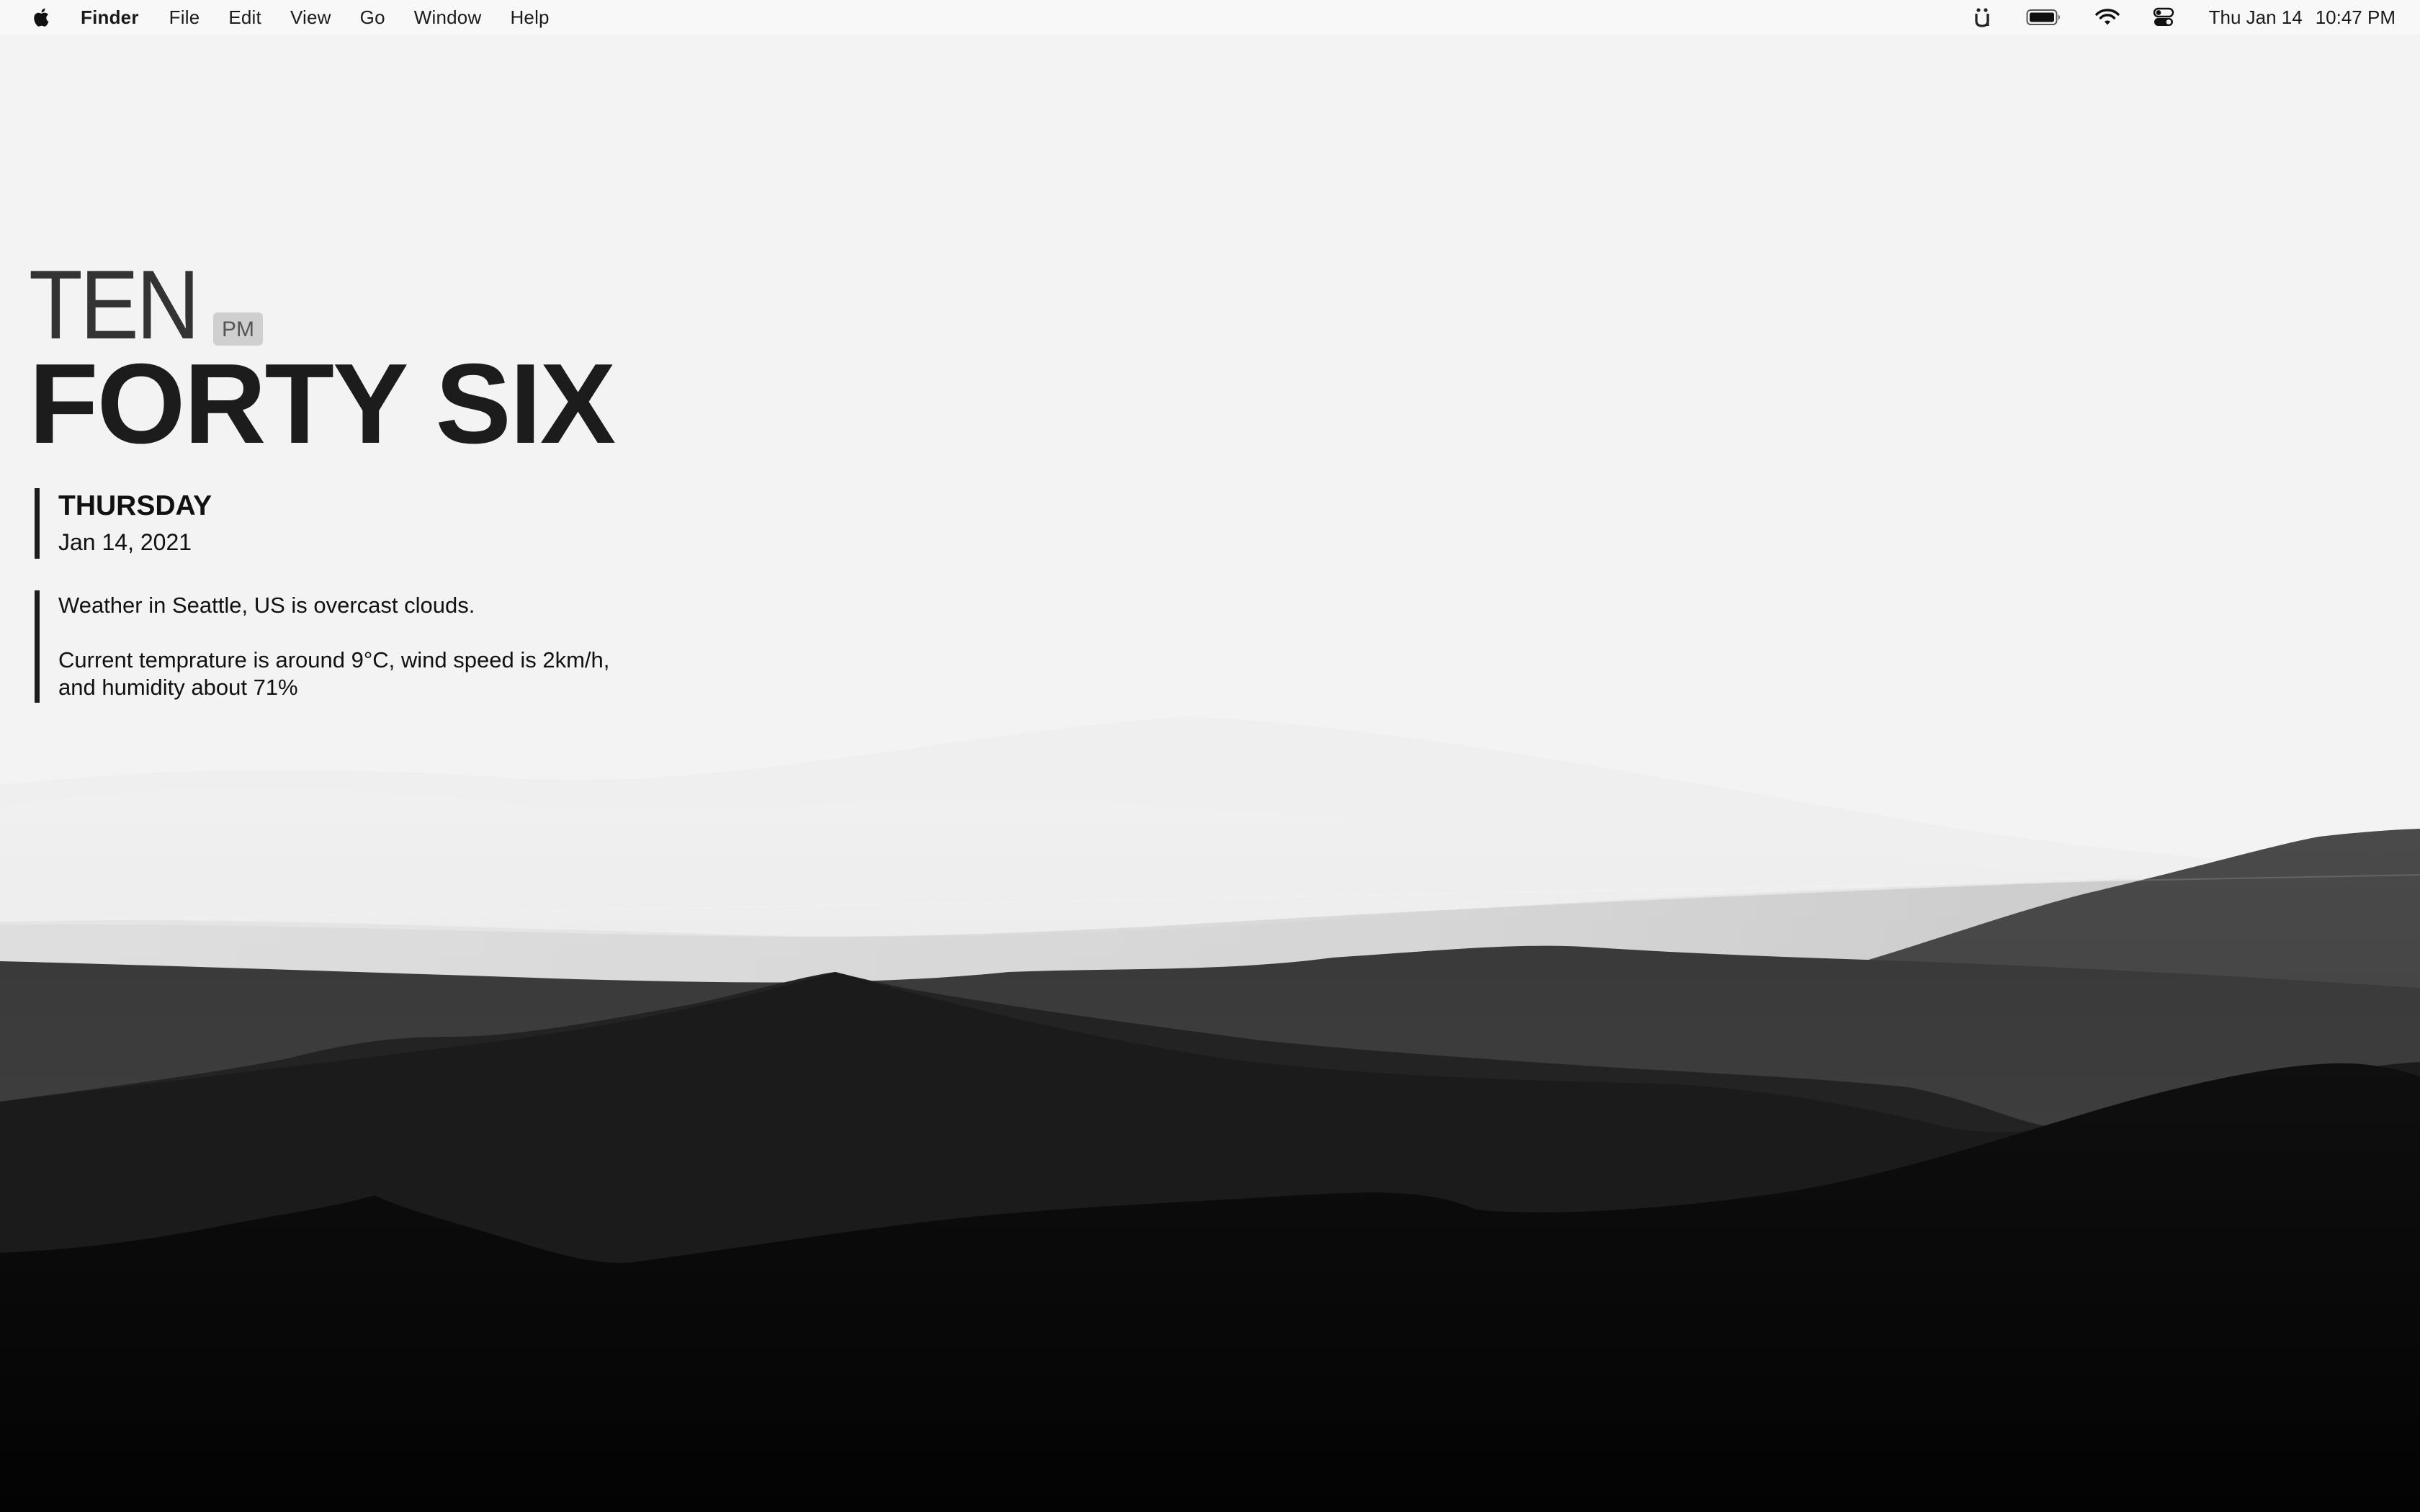 The image size is (2420, 1512). I want to click on date-block: THURSDAY Jan 14, 2021, so click(342, 523).